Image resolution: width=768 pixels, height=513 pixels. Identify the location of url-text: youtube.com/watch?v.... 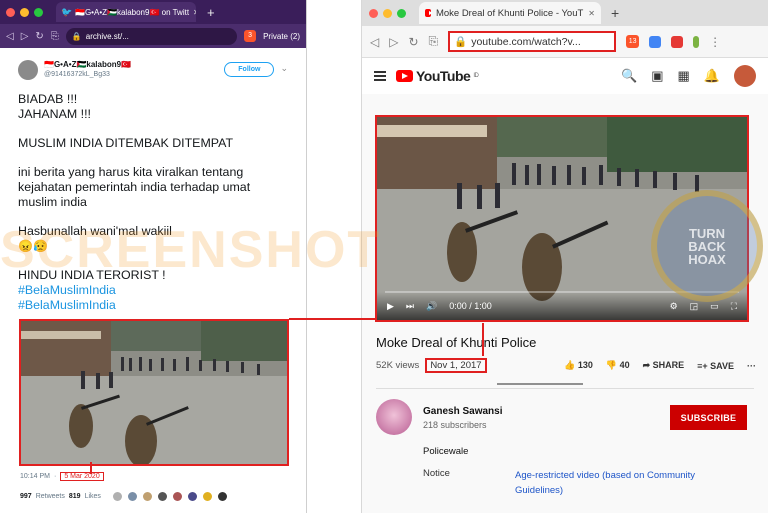
(526, 41).